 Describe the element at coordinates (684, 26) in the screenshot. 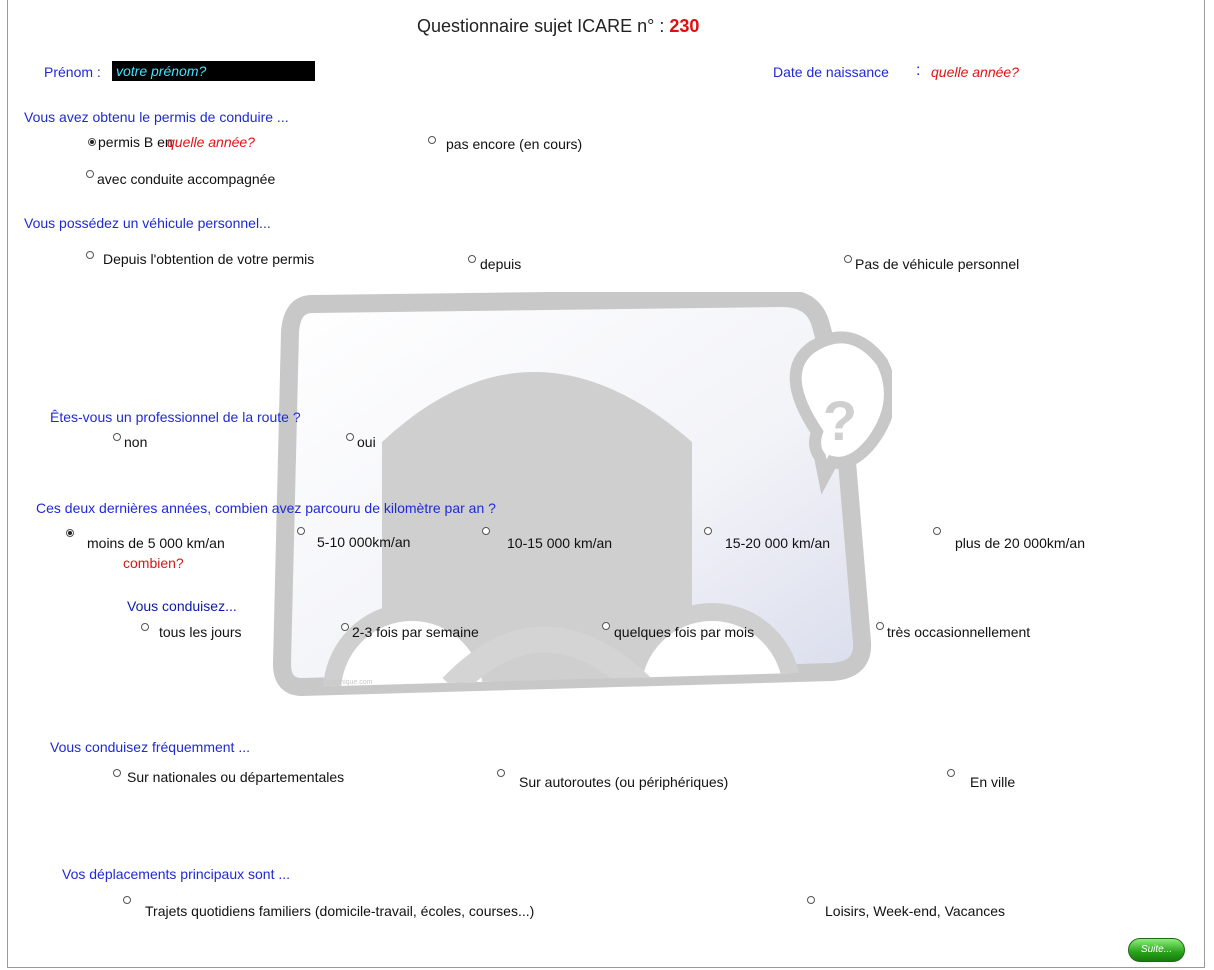

I see `subject-number: 230` at that location.